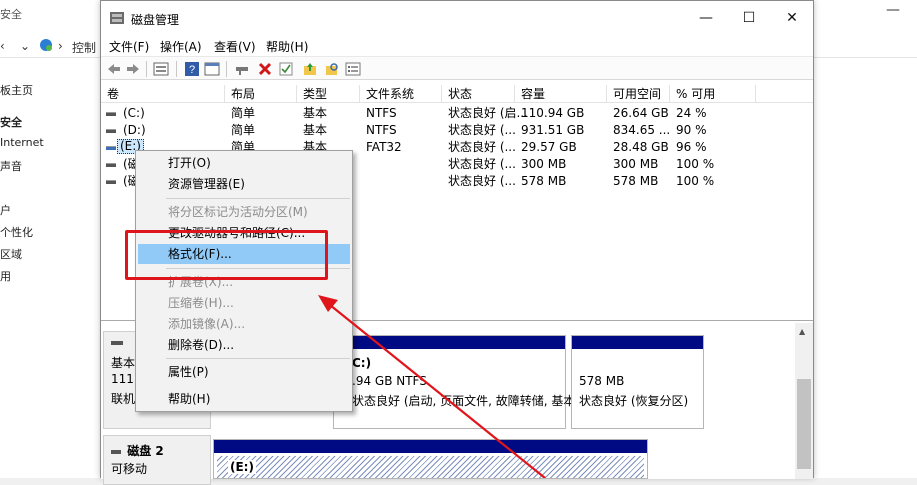 Image resolution: width=917 pixels, height=485 pixels. Describe the element at coordinates (11, 122) in the screenshot. I see `nav-item: 安全` at that location.